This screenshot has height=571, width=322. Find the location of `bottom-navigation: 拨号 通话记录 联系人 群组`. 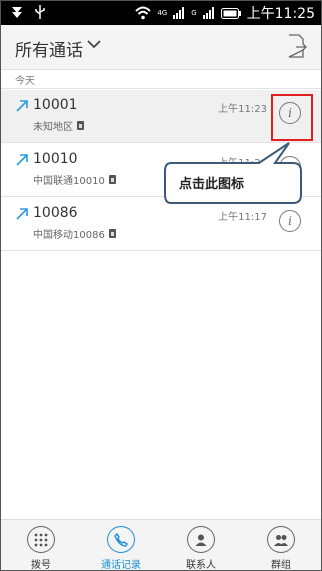

bottom-navigation: 拨号 通话记录 联系人 群组 is located at coordinates (161, 545).